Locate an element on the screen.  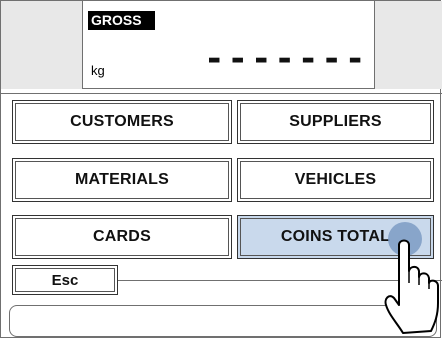
customers-button: CUSTOMERS is located at coordinates (122, 122).